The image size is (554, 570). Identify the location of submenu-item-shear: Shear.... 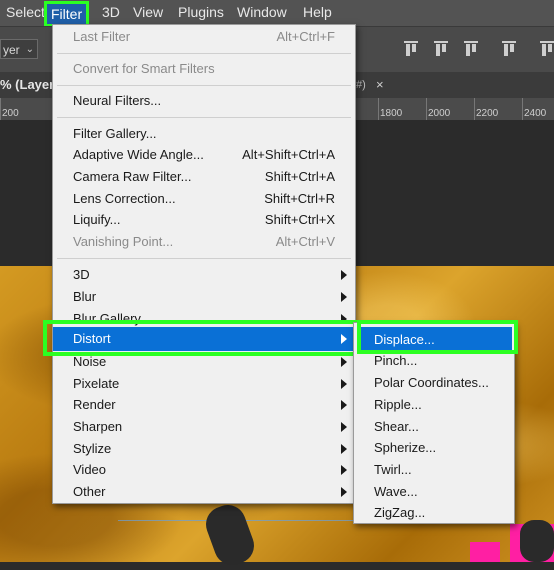
(396, 427).